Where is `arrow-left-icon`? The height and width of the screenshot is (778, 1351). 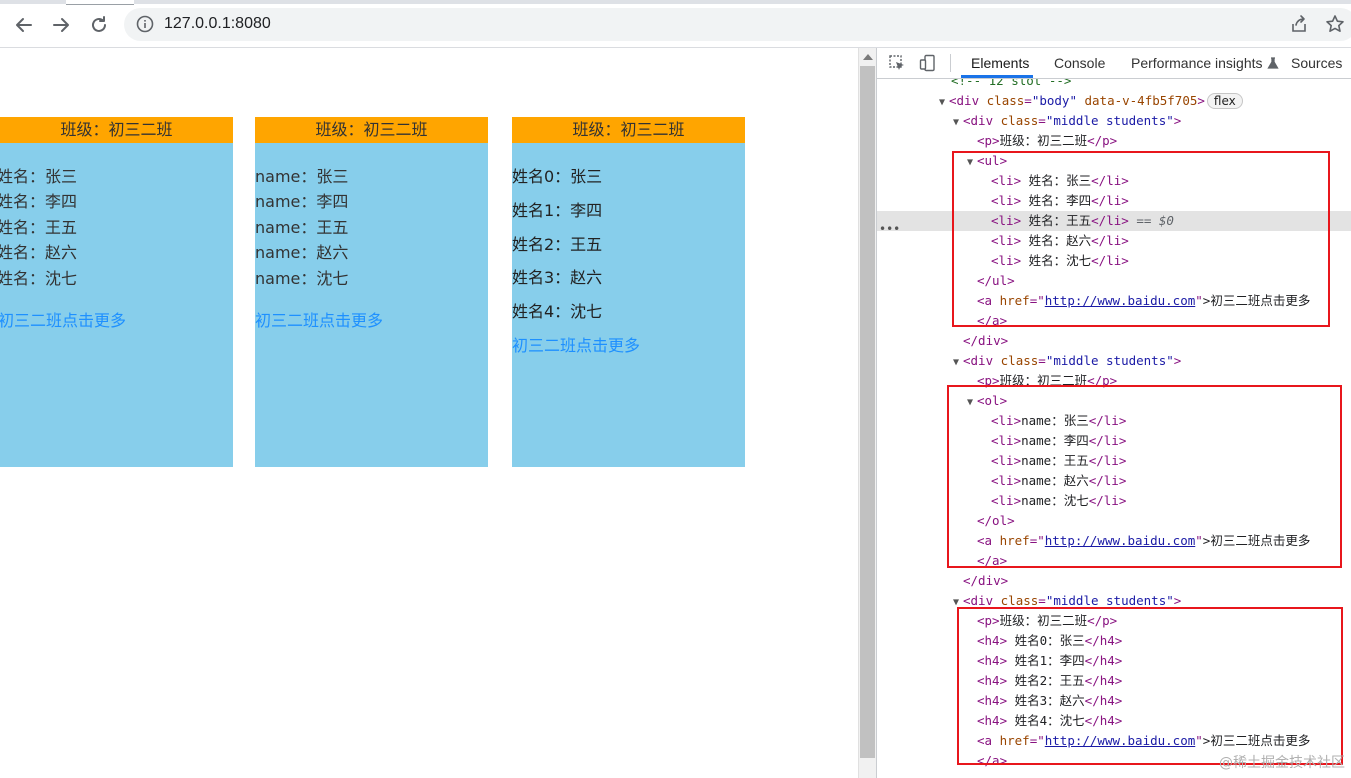
arrow-left-icon is located at coordinates (24, 25).